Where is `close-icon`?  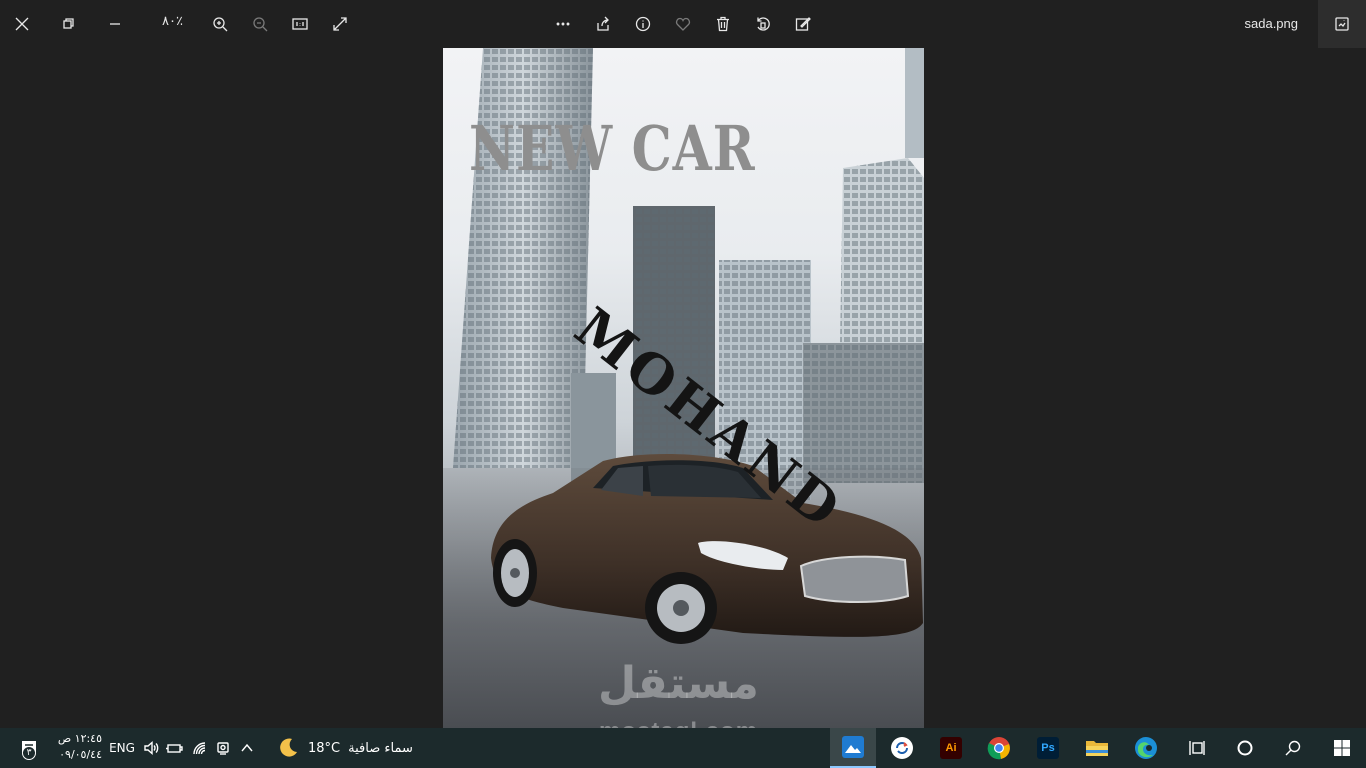 close-icon is located at coordinates (22, 24).